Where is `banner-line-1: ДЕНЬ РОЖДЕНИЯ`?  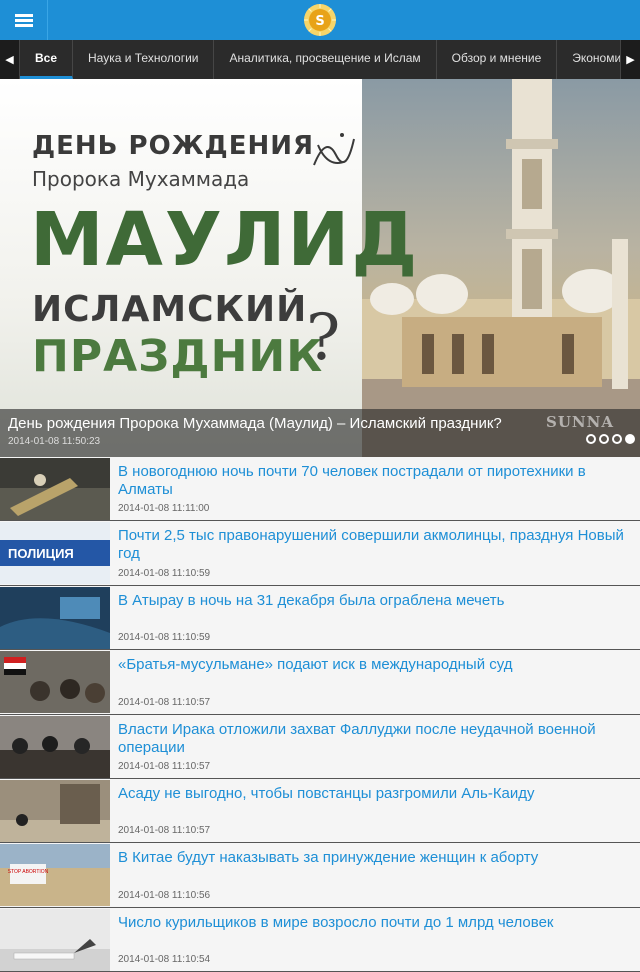 banner-line-1: ДЕНЬ РОЖДЕНИЯ is located at coordinates (173, 146).